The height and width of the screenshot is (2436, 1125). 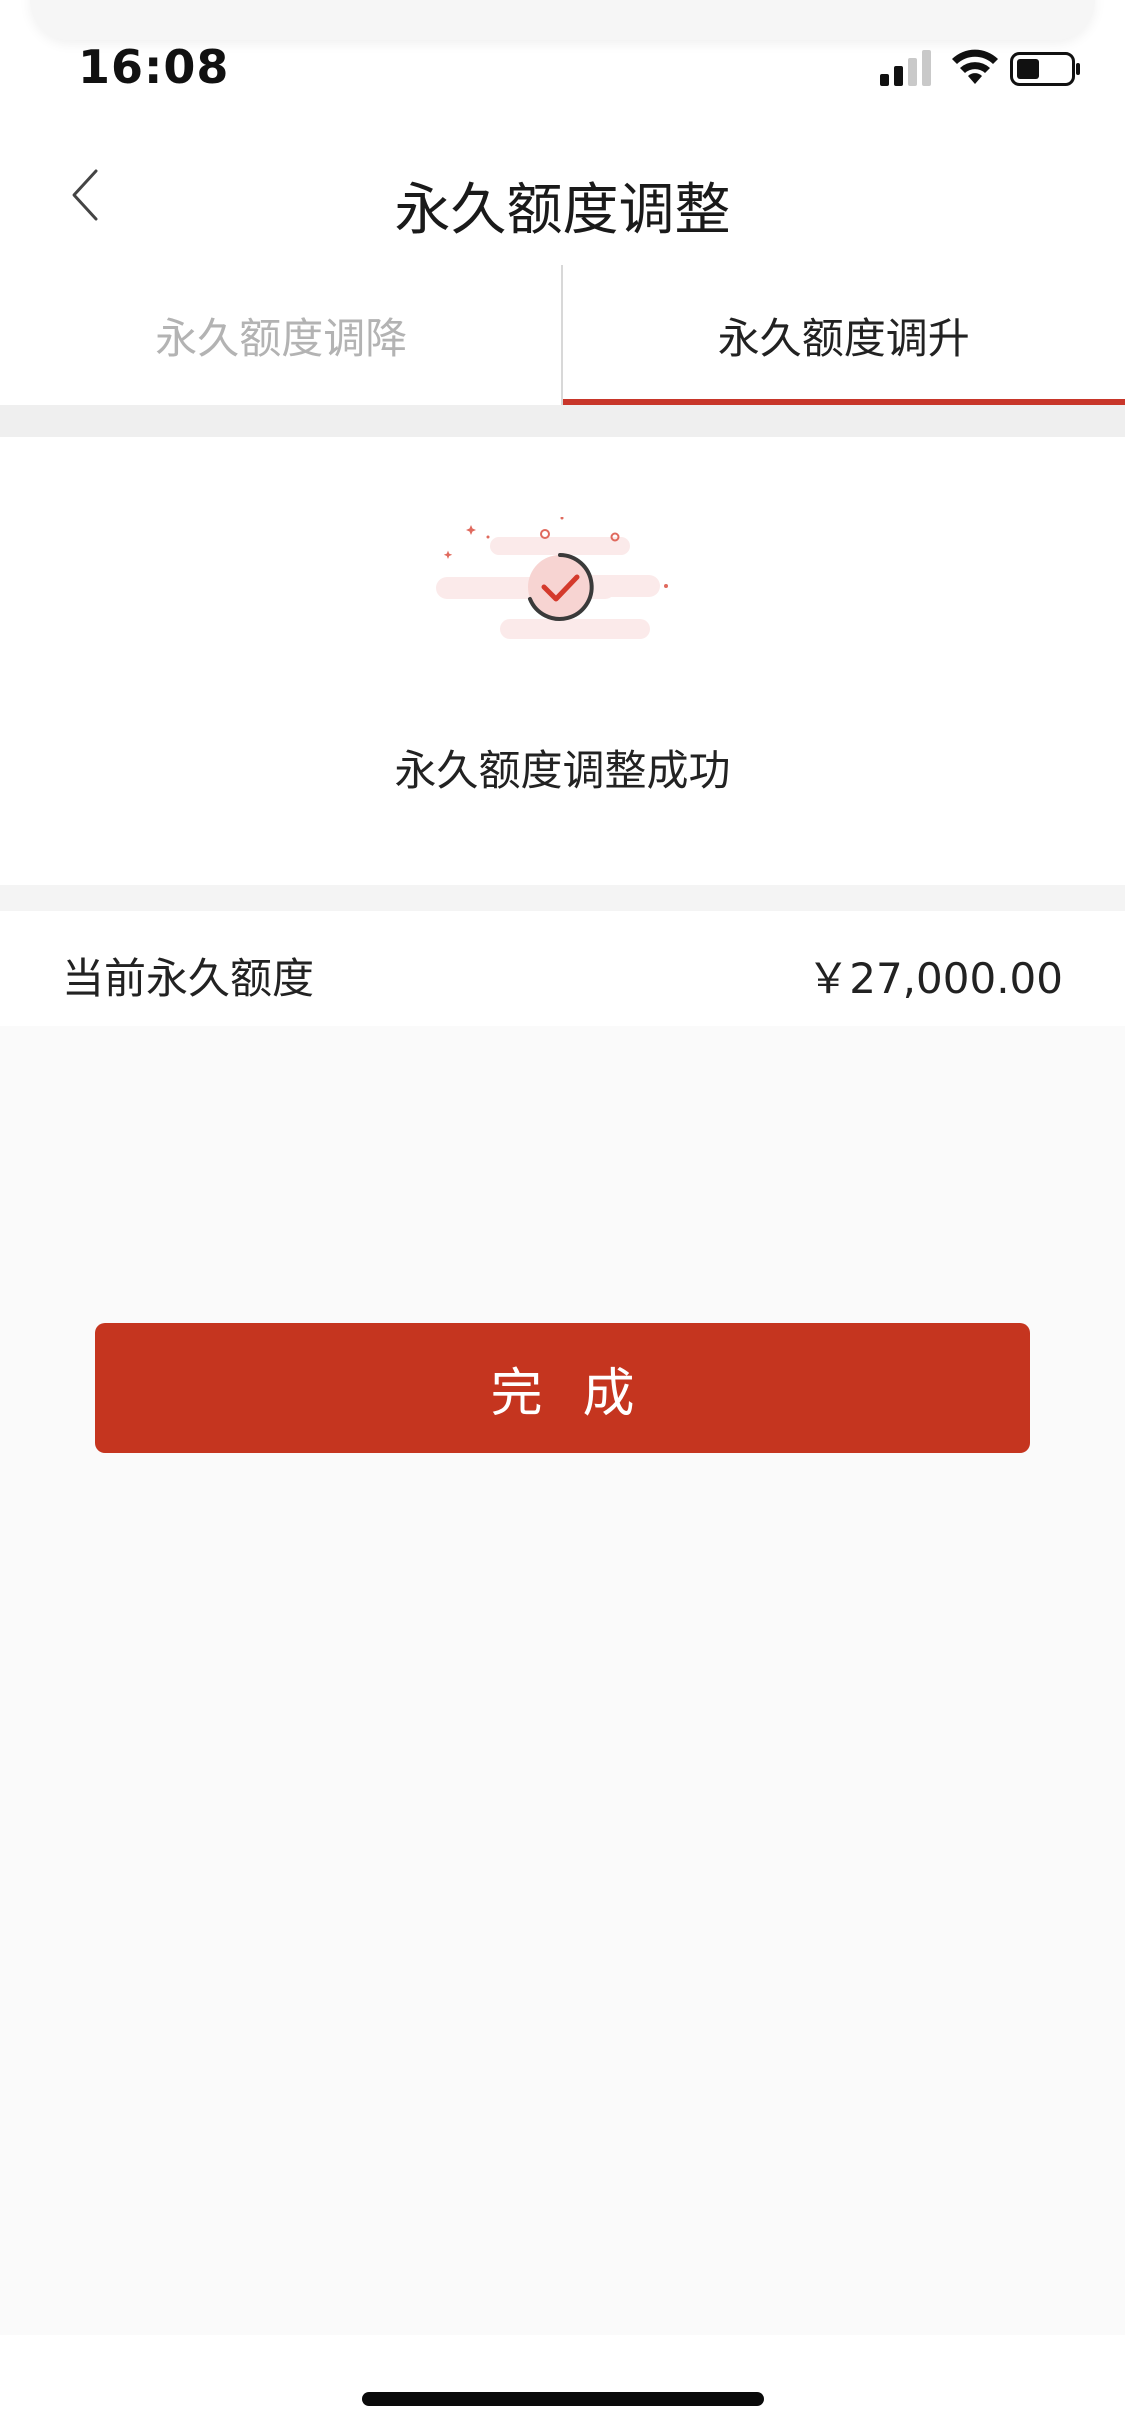 I want to click on tab-decrease: 永久额度调降, so click(x=281, y=335).